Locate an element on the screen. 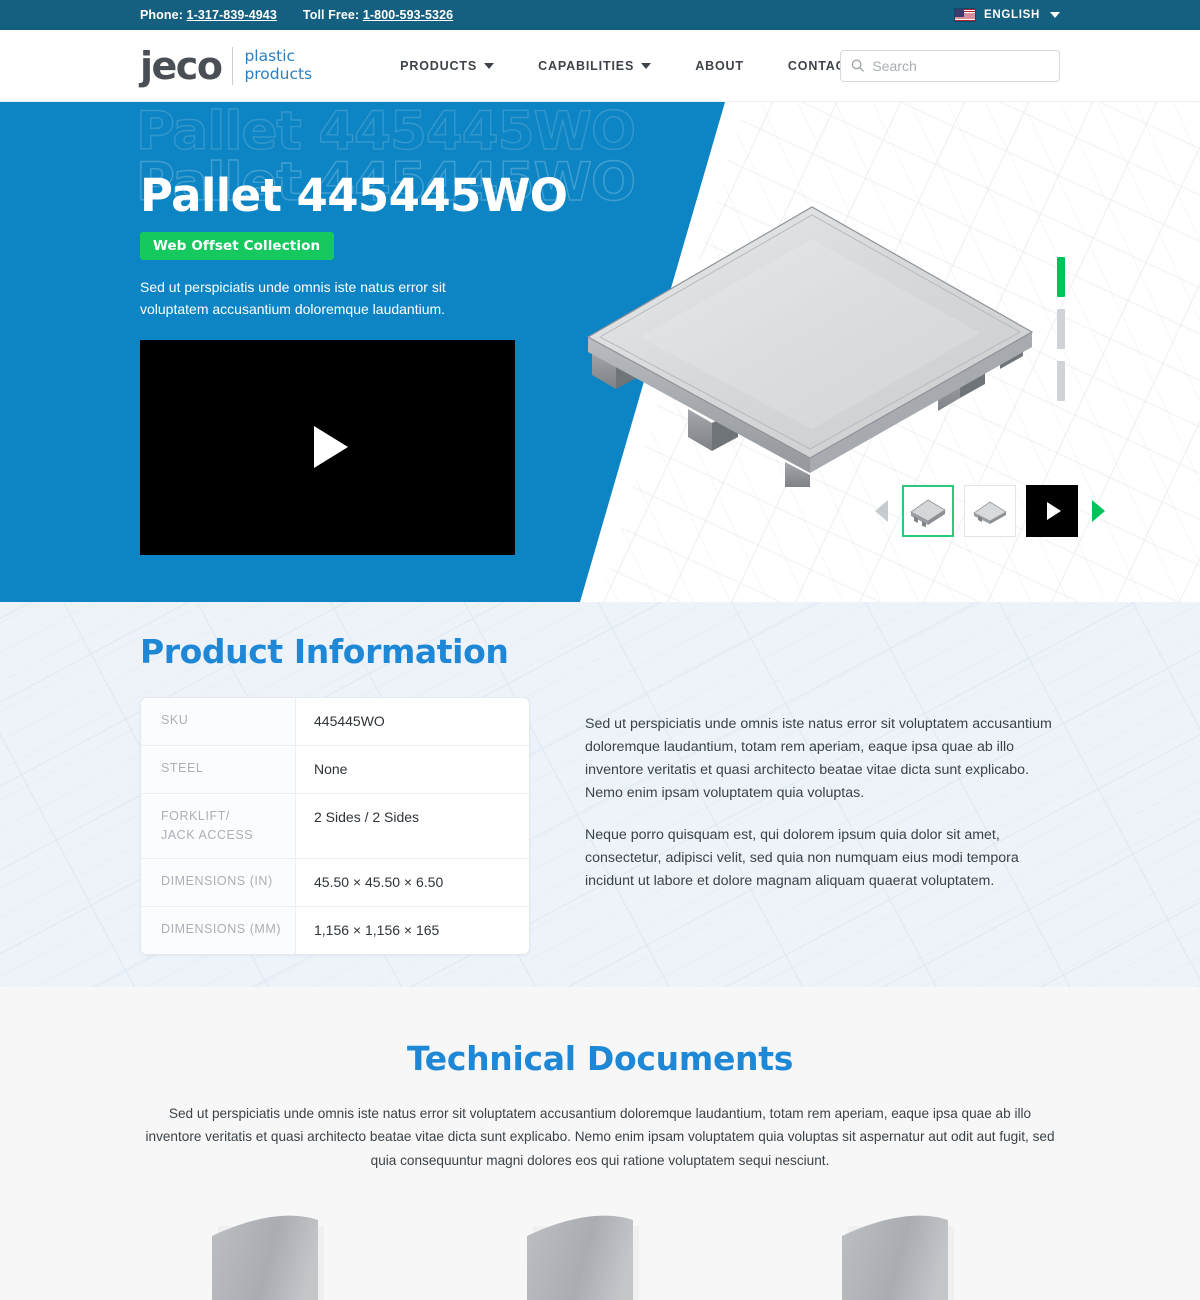 The image size is (1200, 1300). search-icon is located at coordinates (857, 65).